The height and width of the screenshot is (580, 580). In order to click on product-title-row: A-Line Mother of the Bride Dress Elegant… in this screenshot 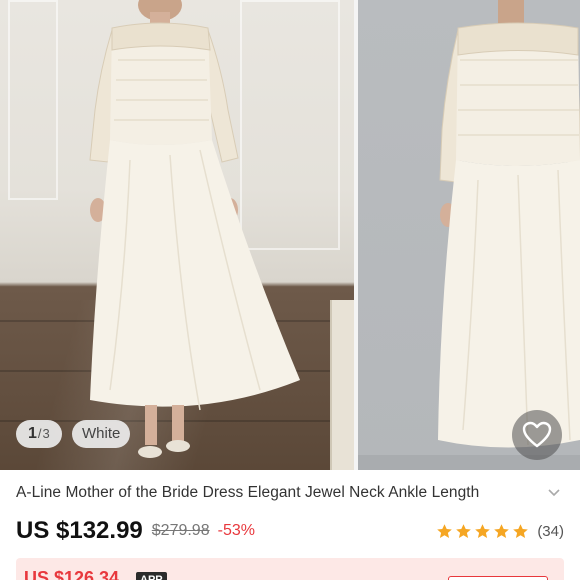, I will do `click(290, 493)`.